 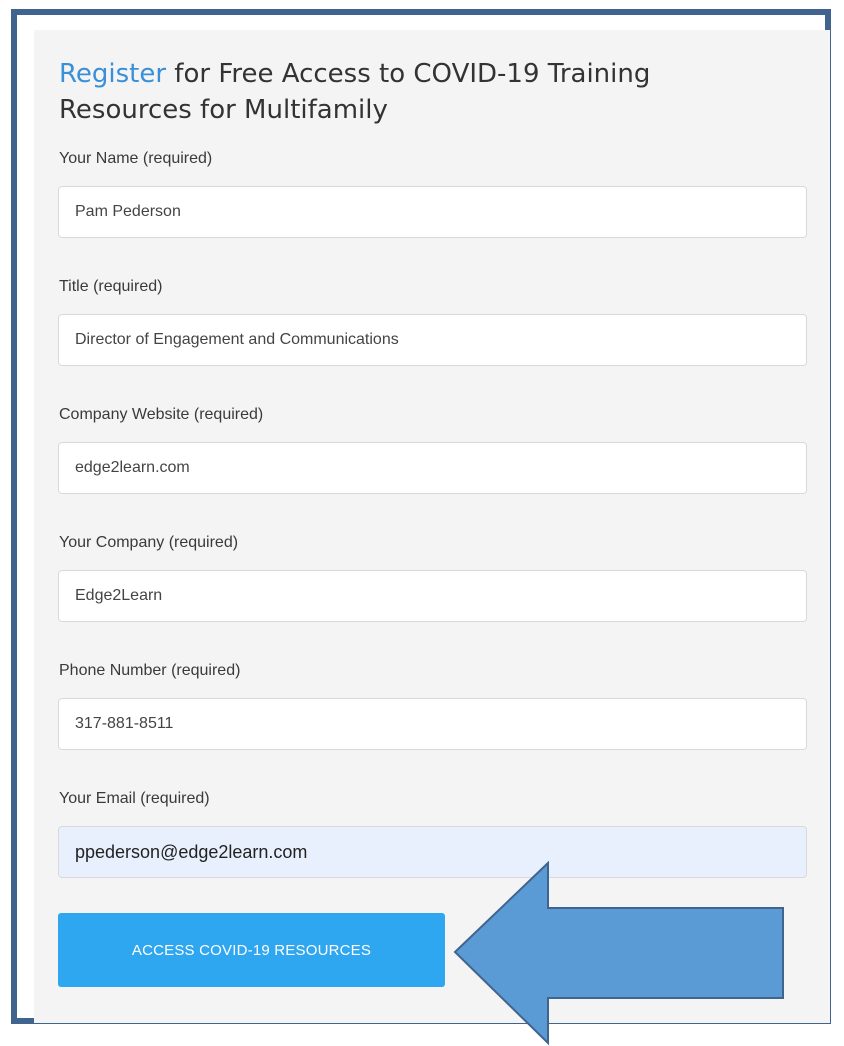 What do you see at coordinates (150, 670) in the screenshot?
I see `phone-label: Phone Number (required)` at bounding box center [150, 670].